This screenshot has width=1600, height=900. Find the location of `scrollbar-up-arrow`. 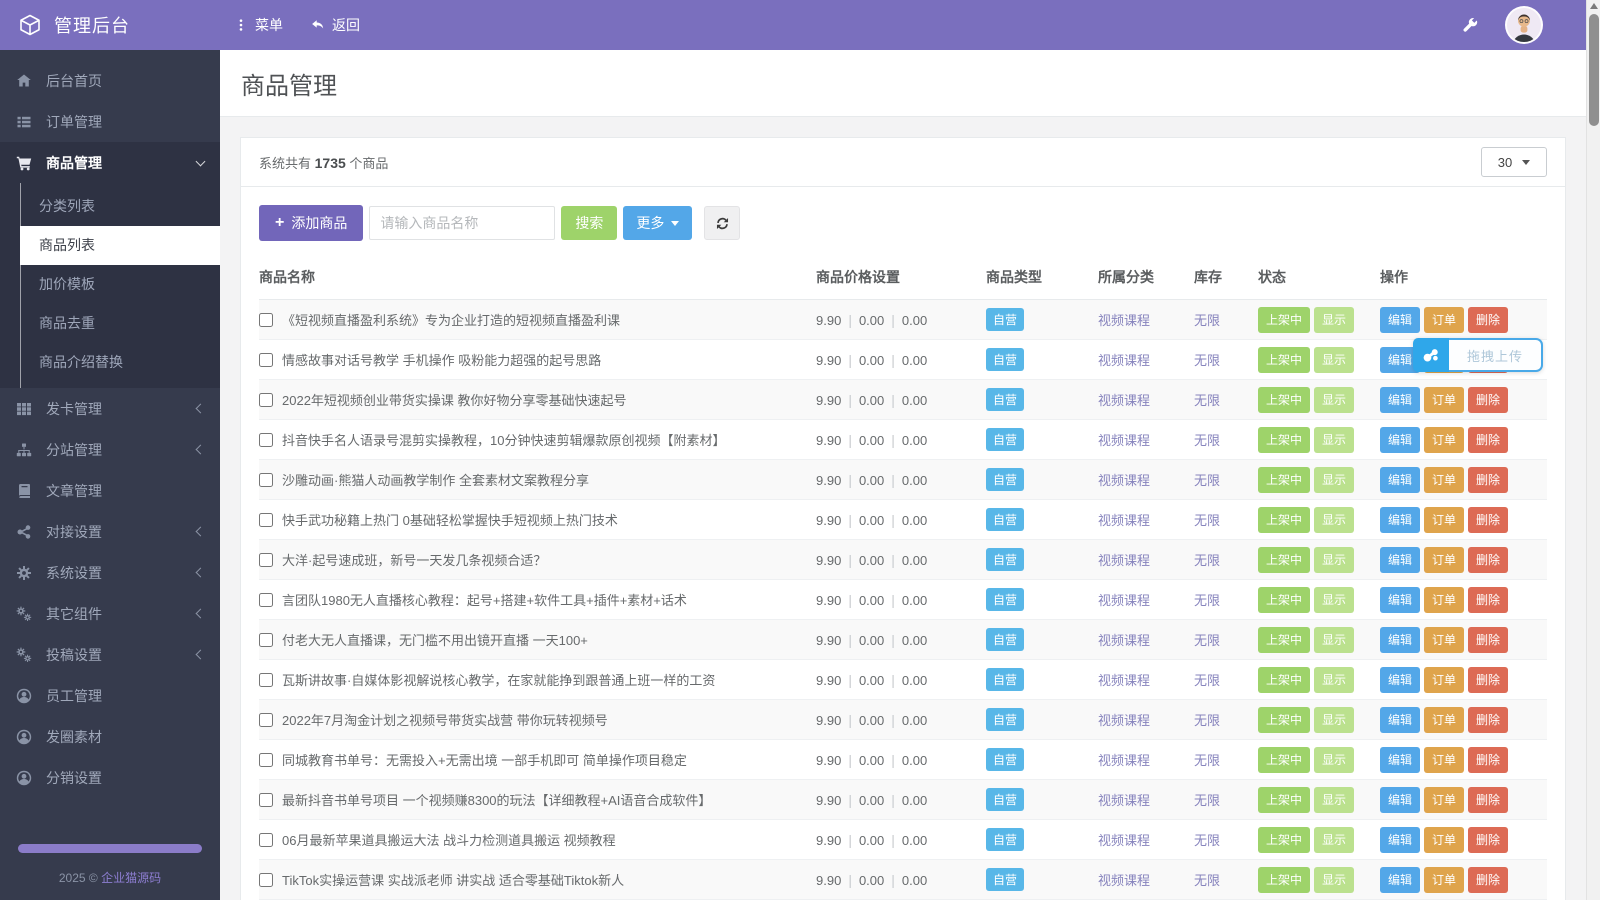

scrollbar-up-arrow is located at coordinates (1594, 6).